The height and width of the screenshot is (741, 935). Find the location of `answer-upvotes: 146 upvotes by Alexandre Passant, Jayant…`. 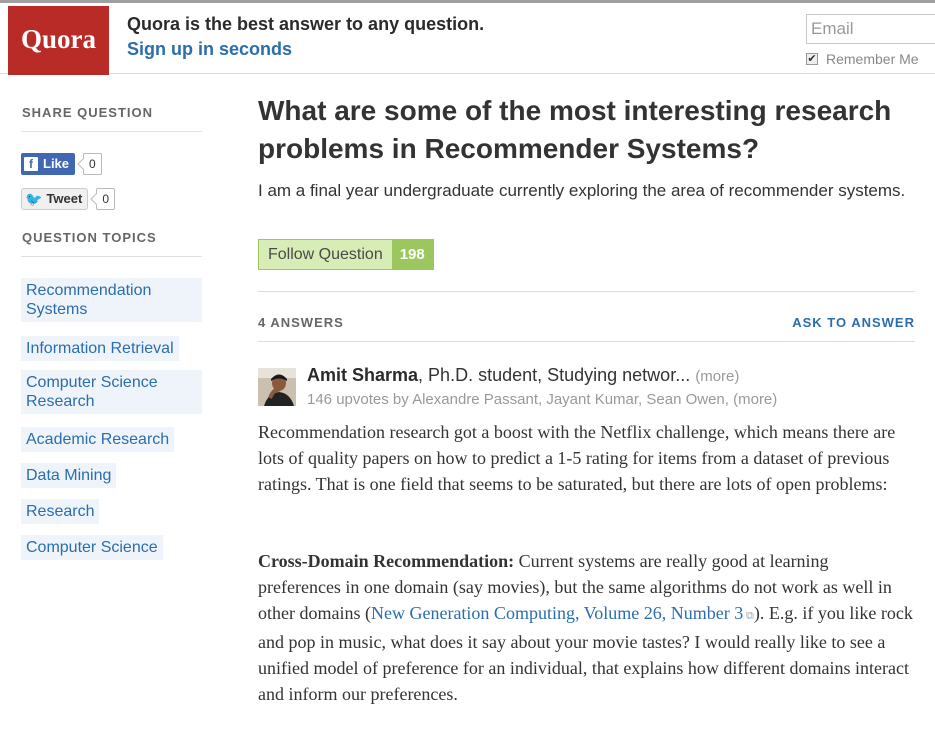

answer-upvotes: 146 upvotes by Alexandre Passant, Jayant… is located at coordinates (542, 399).